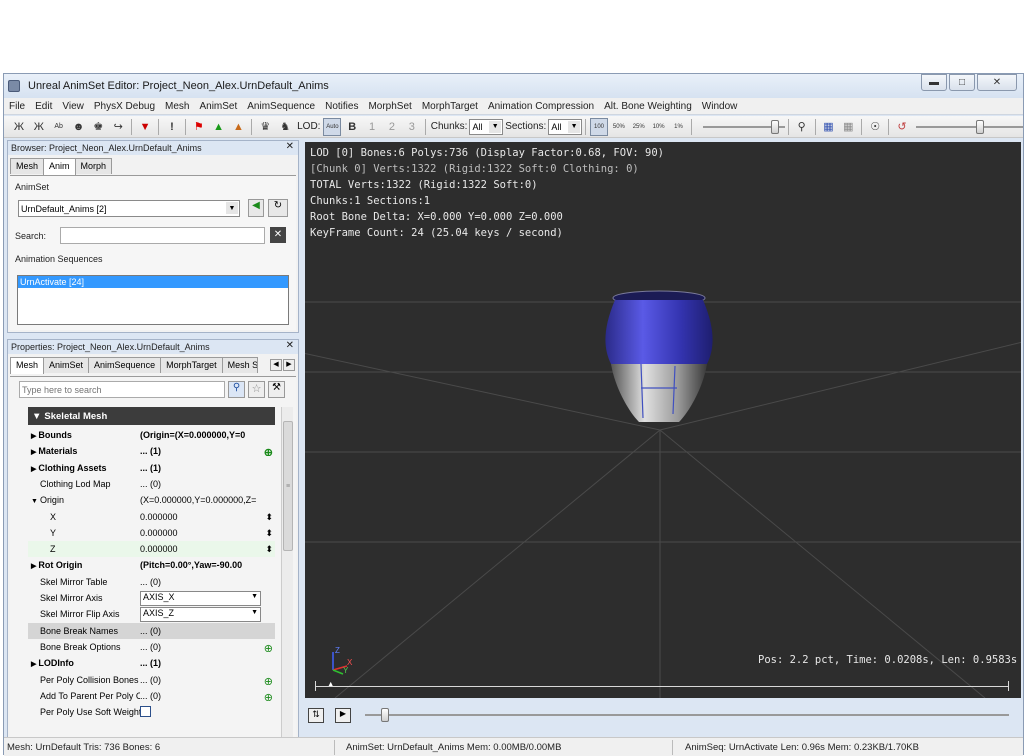 Image resolution: width=1024 pixels, height=756 pixels. What do you see at coordinates (162, 235) in the screenshot?
I see `sequence-search-input` at bounding box center [162, 235].